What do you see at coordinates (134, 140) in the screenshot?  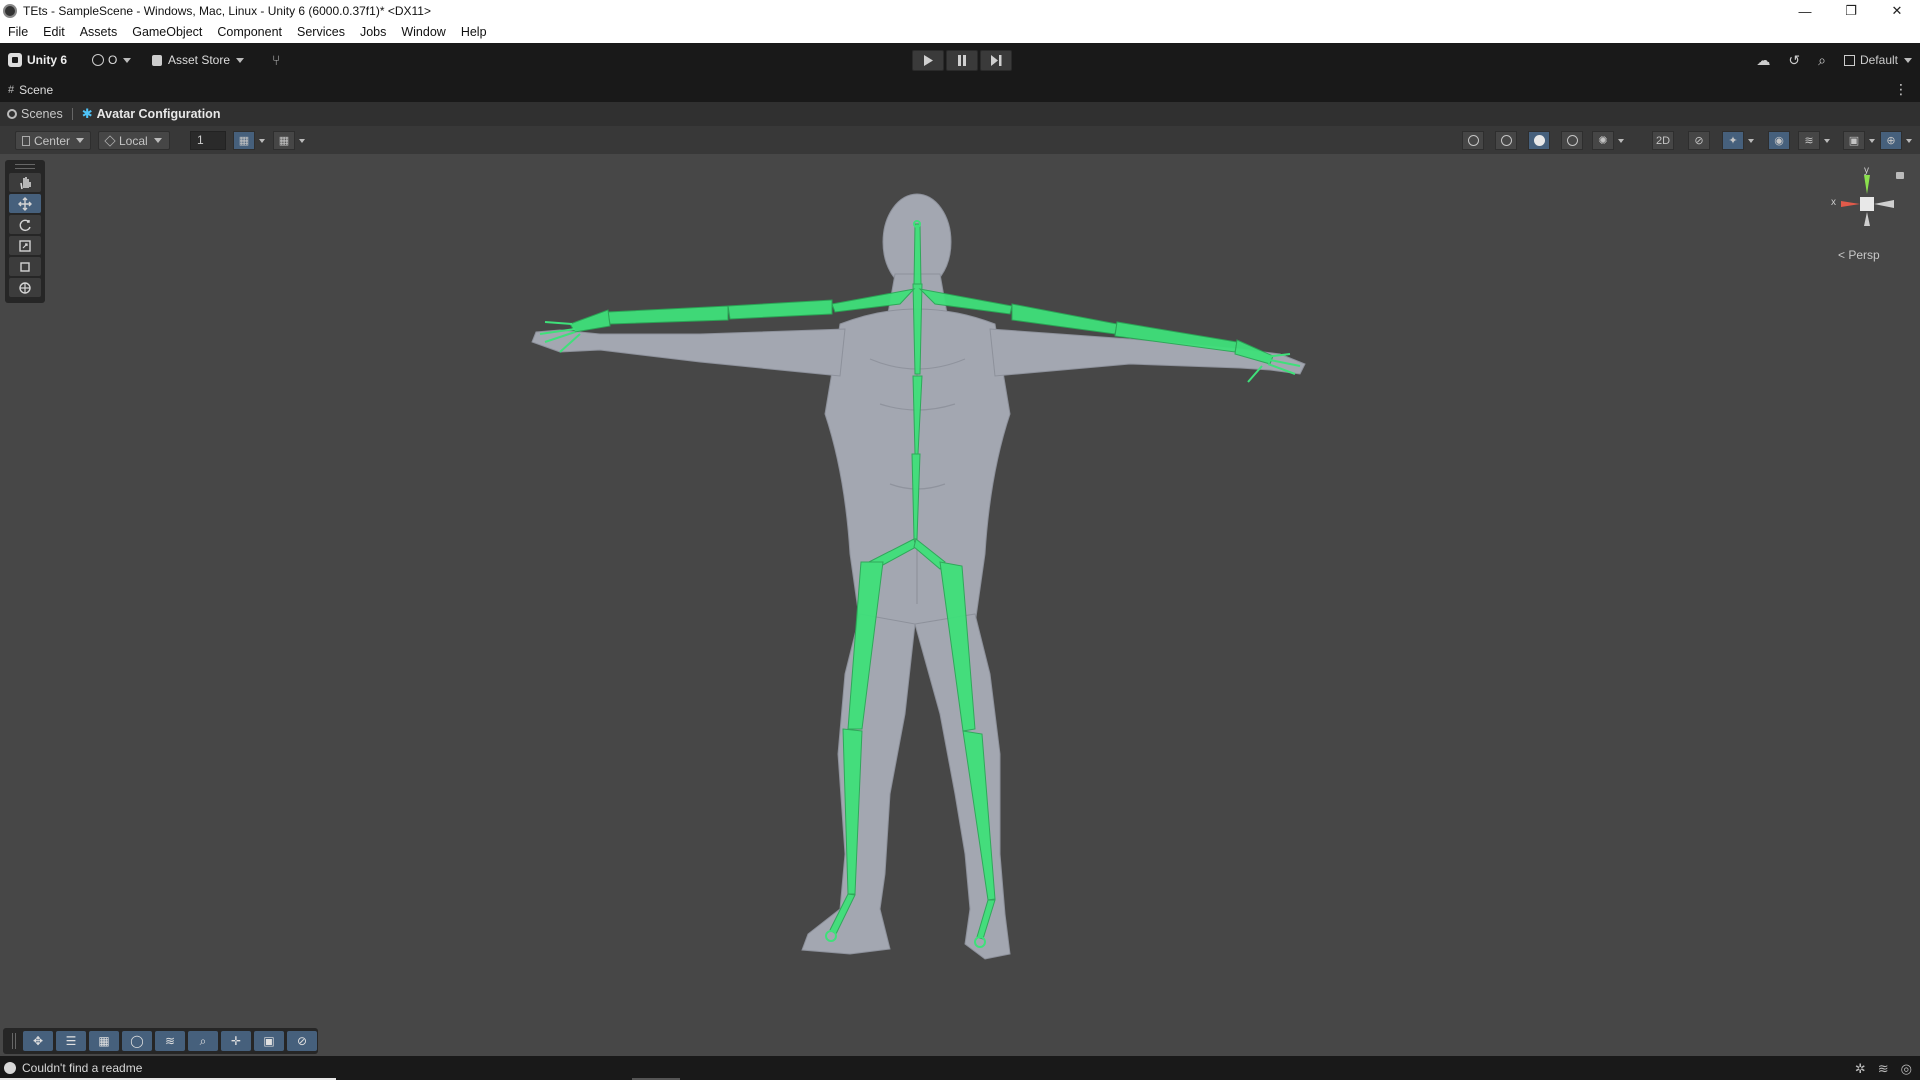 I see `space-dropdown: Local` at bounding box center [134, 140].